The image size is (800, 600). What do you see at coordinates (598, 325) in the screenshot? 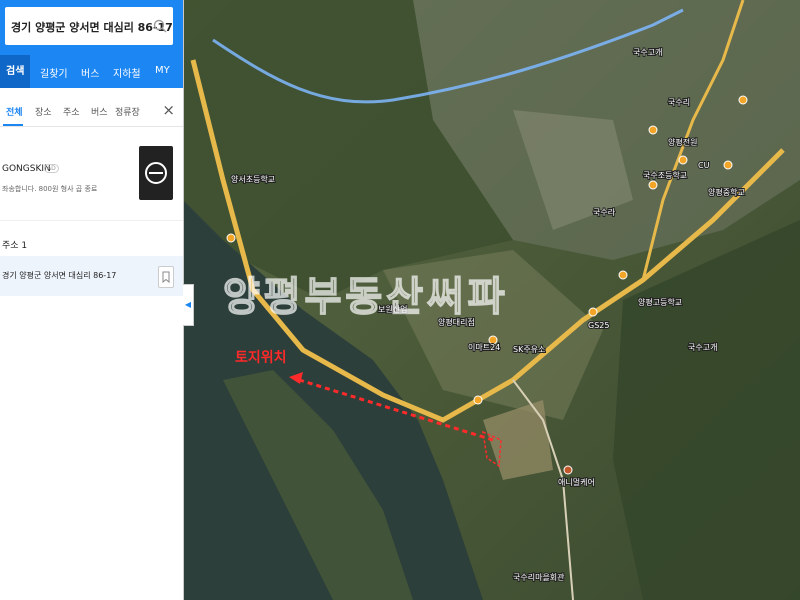
I see `map-label: GS25` at bounding box center [598, 325].